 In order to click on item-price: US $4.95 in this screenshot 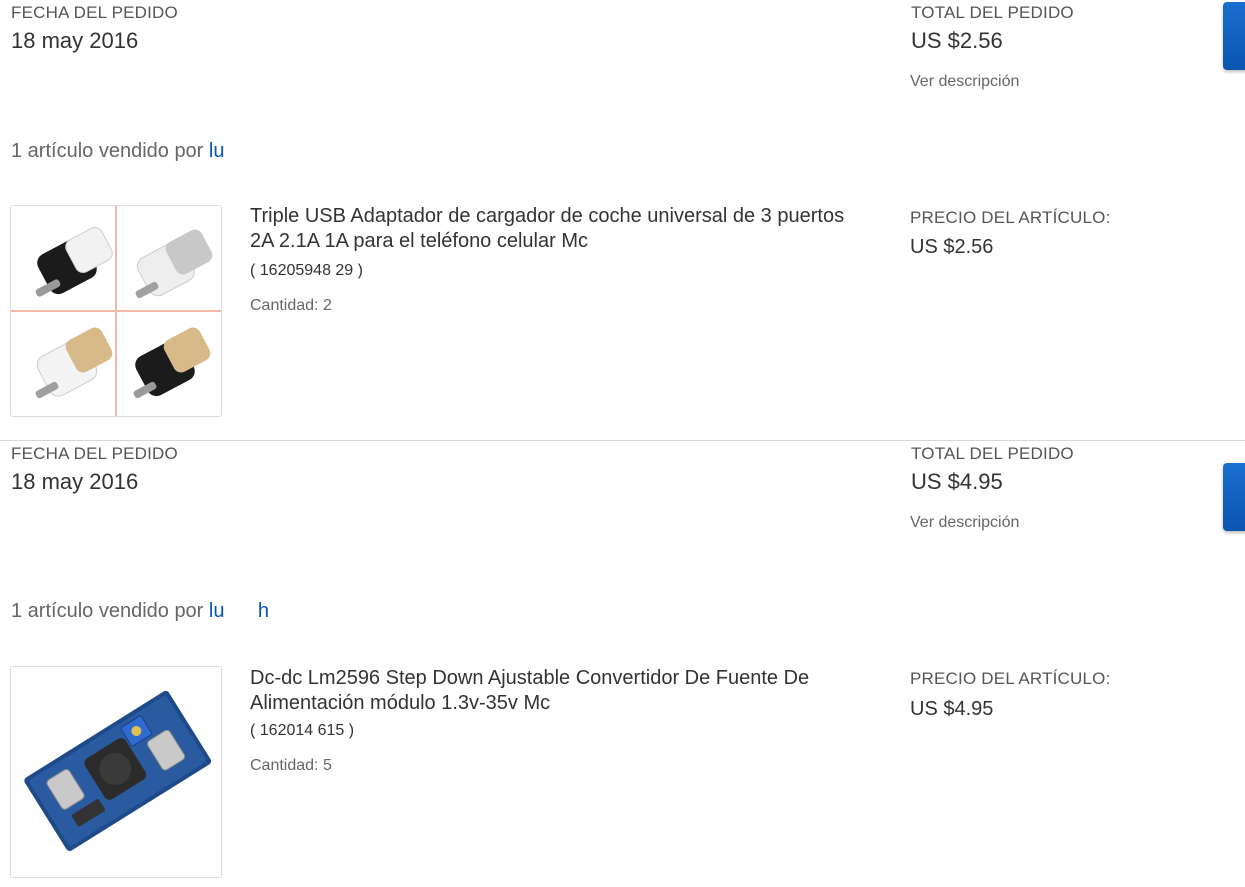, I will do `click(952, 709)`.